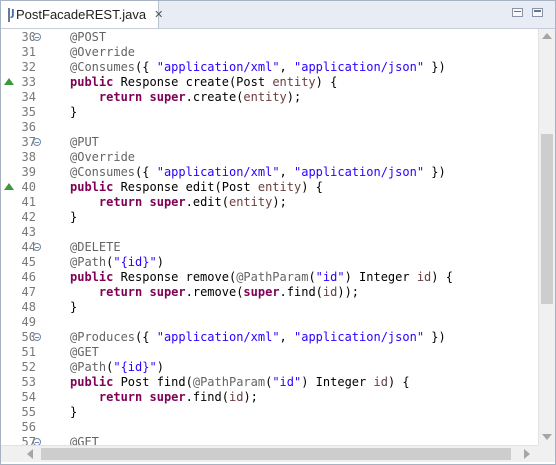  I want to click on line-number: 51, so click(28, 352).